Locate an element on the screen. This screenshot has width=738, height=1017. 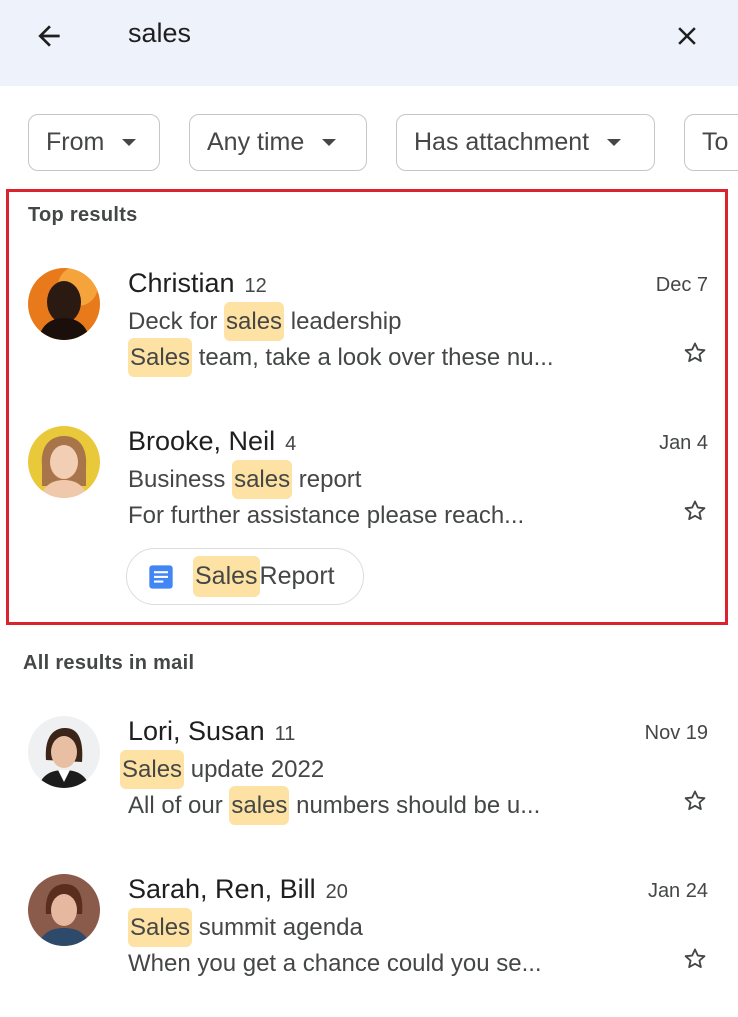
filter-chip-has-attachment: Has attachment is located at coordinates (525, 142).